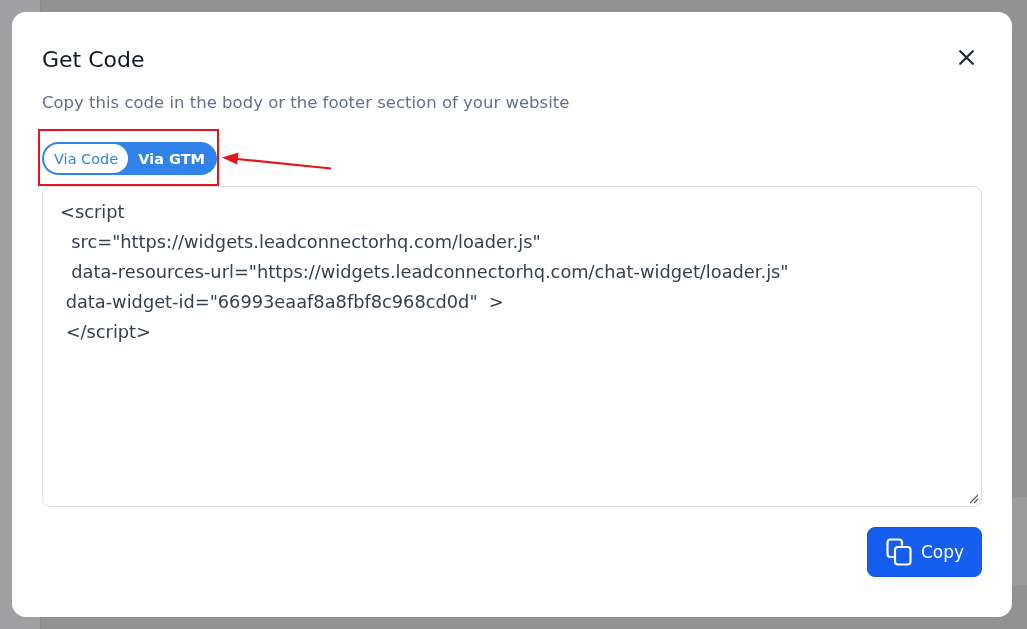 Image resolution: width=1027 pixels, height=629 pixels. I want to click on resize-grip-icon, so click(974, 499).